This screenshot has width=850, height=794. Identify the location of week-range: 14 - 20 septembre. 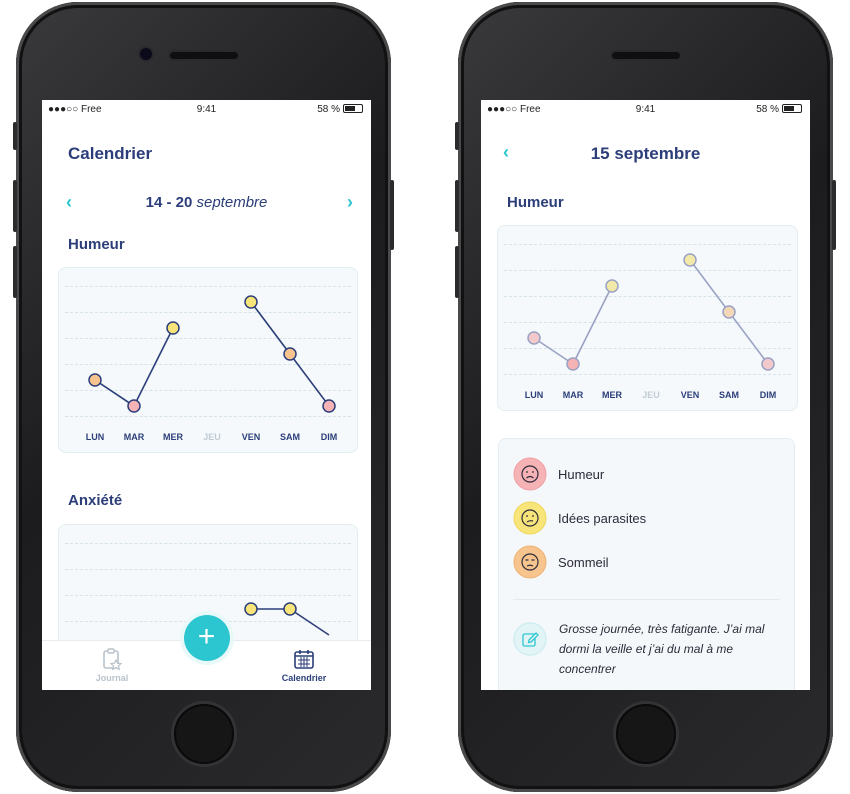
(206, 202).